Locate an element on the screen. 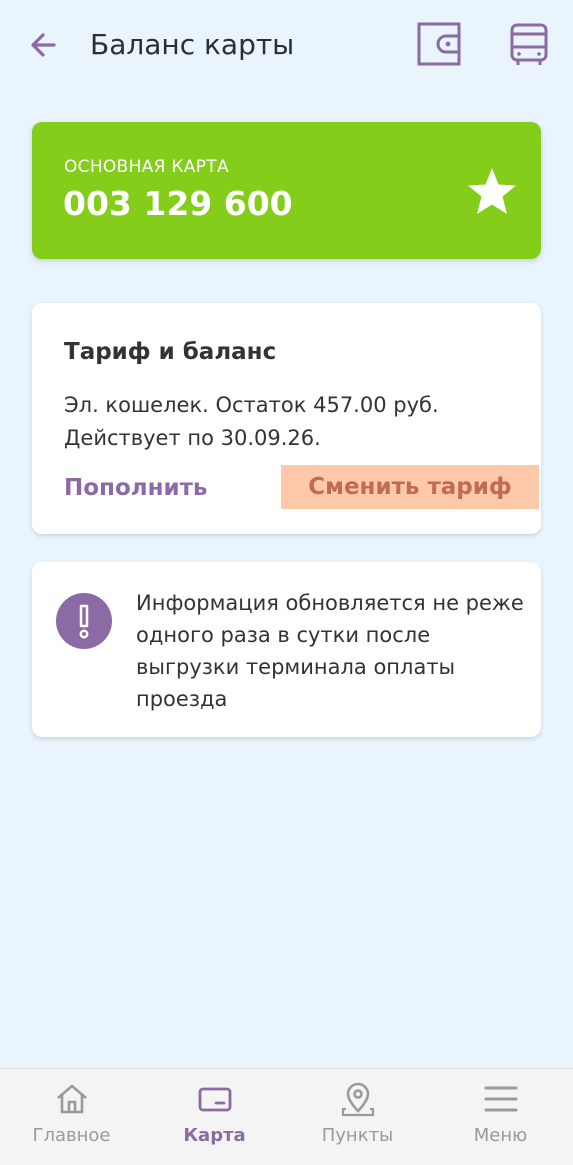 The width and height of the screenshot is (573, 1165). card-number: 003 129 600 is located at coordinates (178, 203).